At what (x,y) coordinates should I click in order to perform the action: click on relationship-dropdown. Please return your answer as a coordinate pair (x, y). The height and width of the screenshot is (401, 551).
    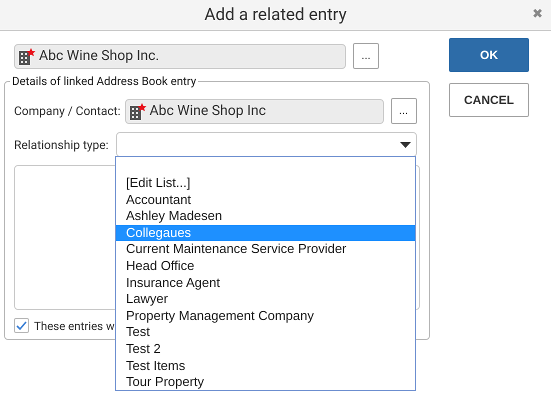
    Looking at the image, I should click on (266, 144).